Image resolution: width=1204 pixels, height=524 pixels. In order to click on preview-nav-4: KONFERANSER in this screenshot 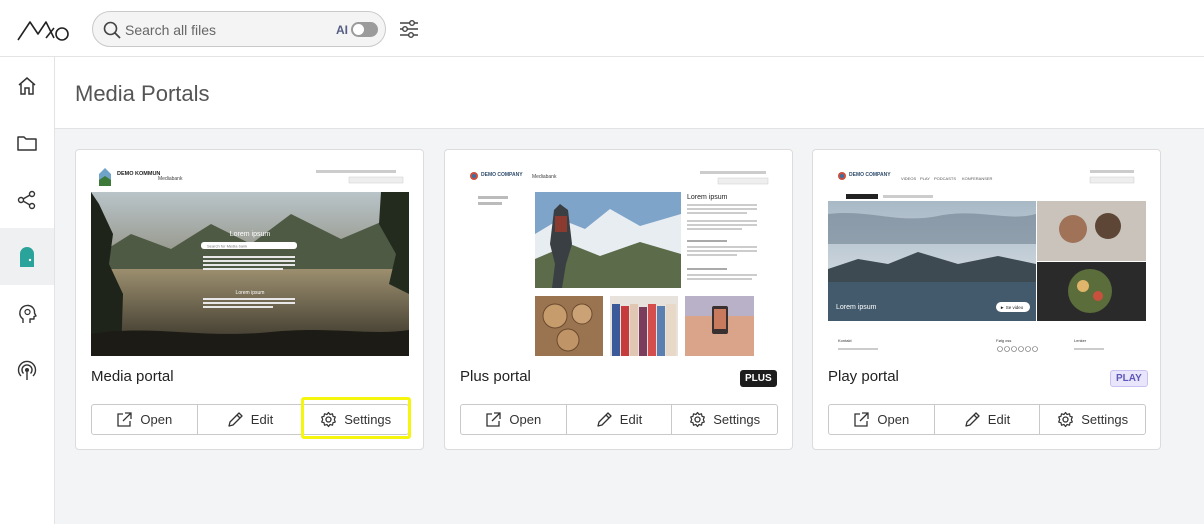, I will do `click(977, 178)`.